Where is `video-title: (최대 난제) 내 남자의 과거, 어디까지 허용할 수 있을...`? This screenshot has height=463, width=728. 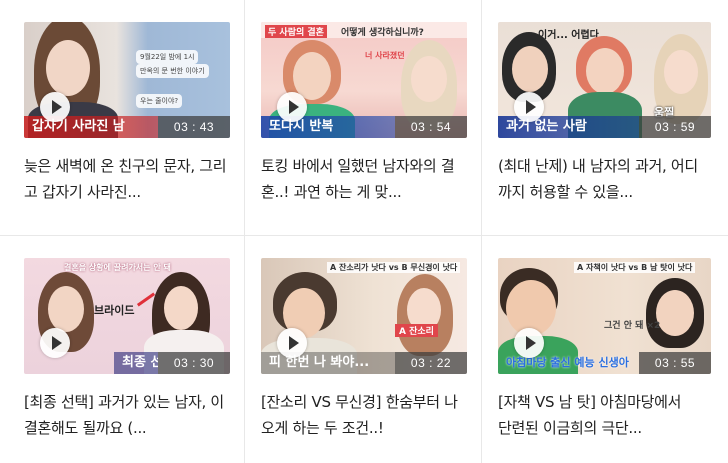 video-title: (최대 난제) 내 남자의 과거, 어디까지 허용할 수 있을... is located at coordinates (598, 179).